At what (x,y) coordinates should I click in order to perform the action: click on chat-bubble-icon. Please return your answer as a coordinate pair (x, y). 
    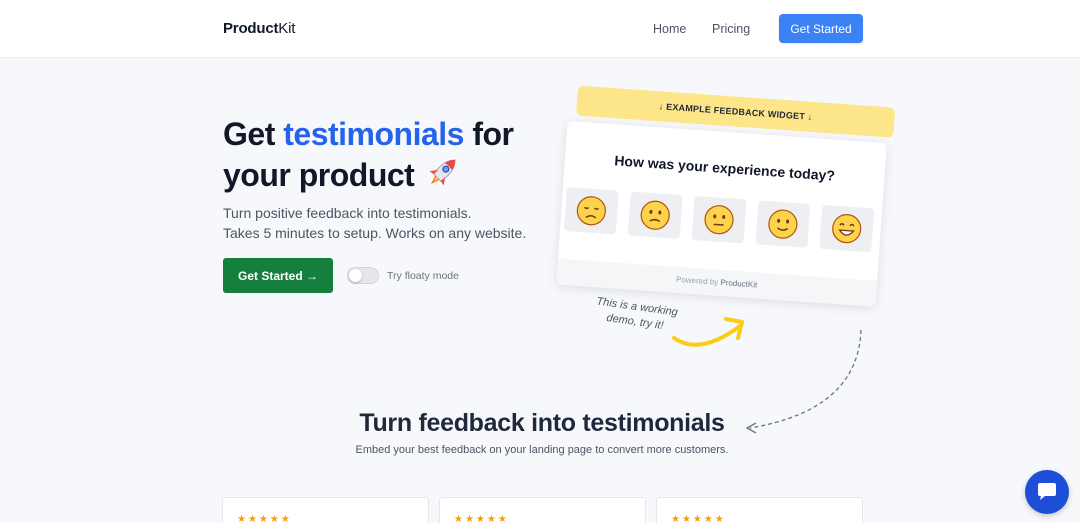
    Looking at the image, I should click on (1047, 491).